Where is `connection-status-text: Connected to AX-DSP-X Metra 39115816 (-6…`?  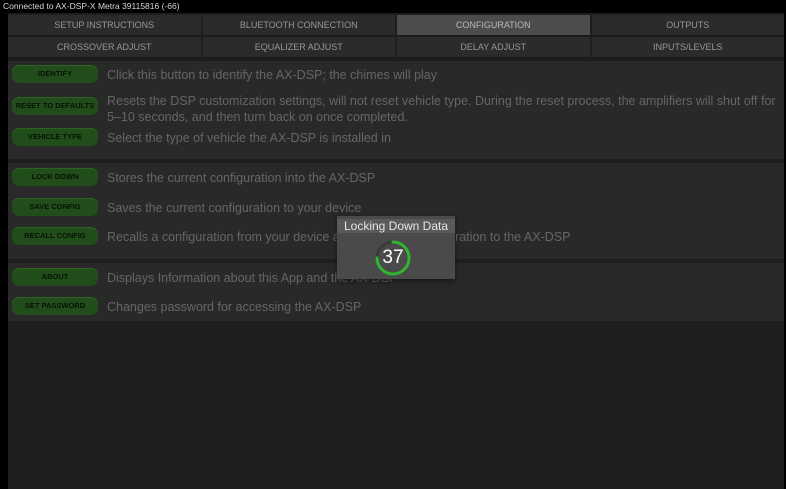 connection-status-text: Connected to AX-DSP-X Metra 39115816 (-6… is located at coordinates (91, 6).